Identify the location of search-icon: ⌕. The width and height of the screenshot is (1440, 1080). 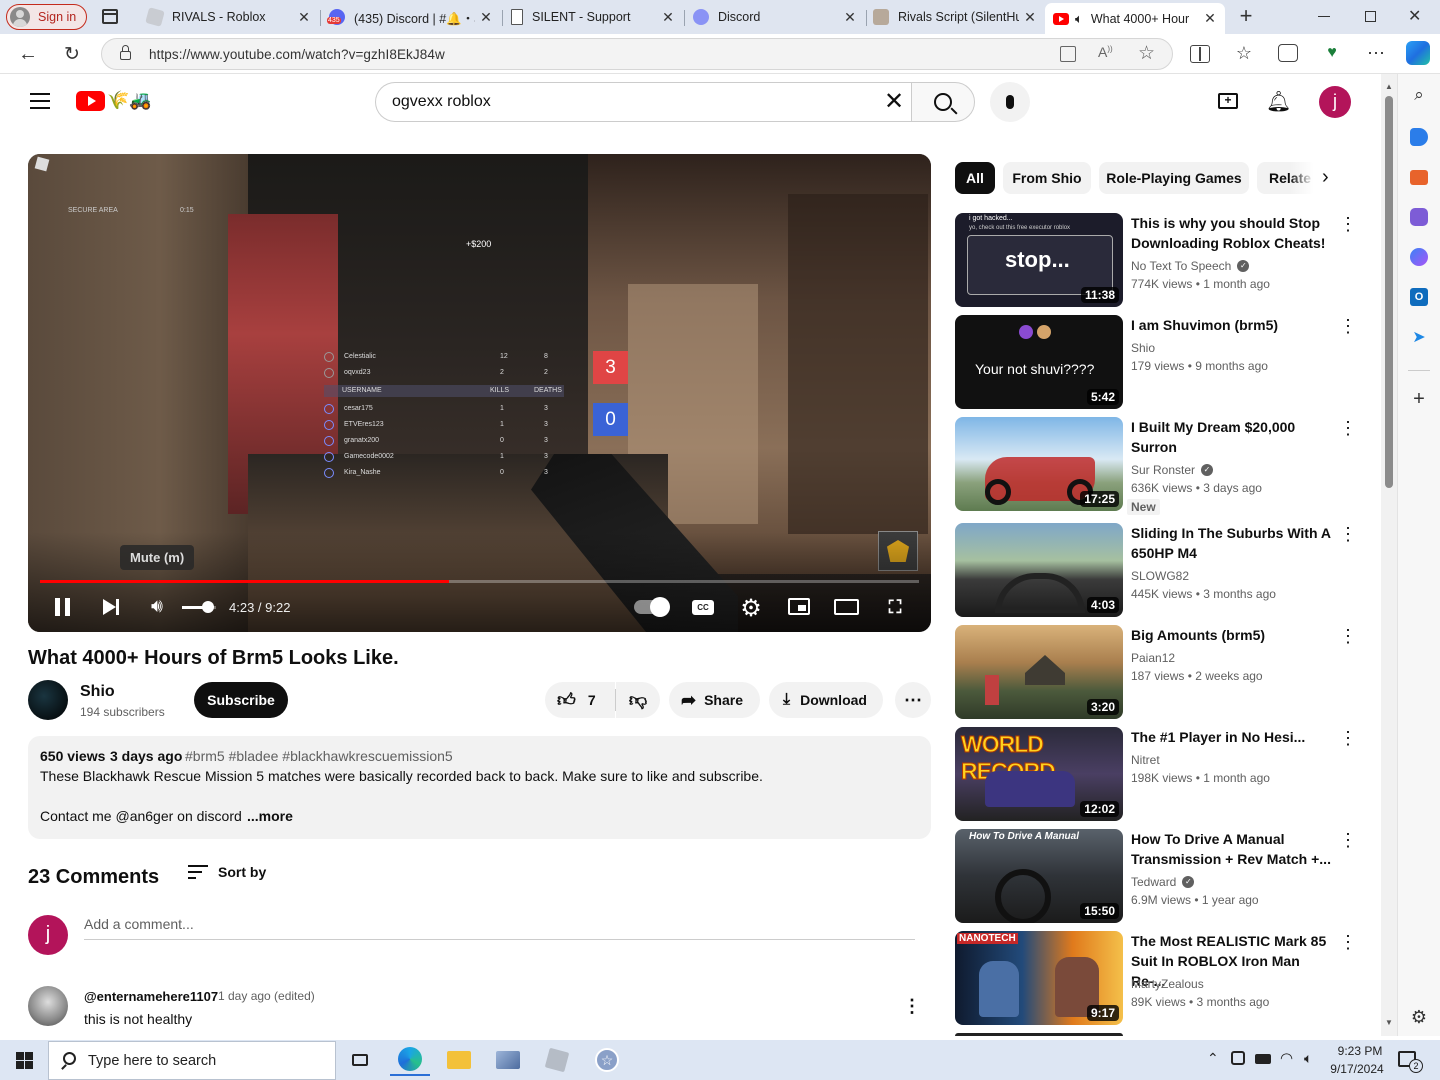
(1419, 95).